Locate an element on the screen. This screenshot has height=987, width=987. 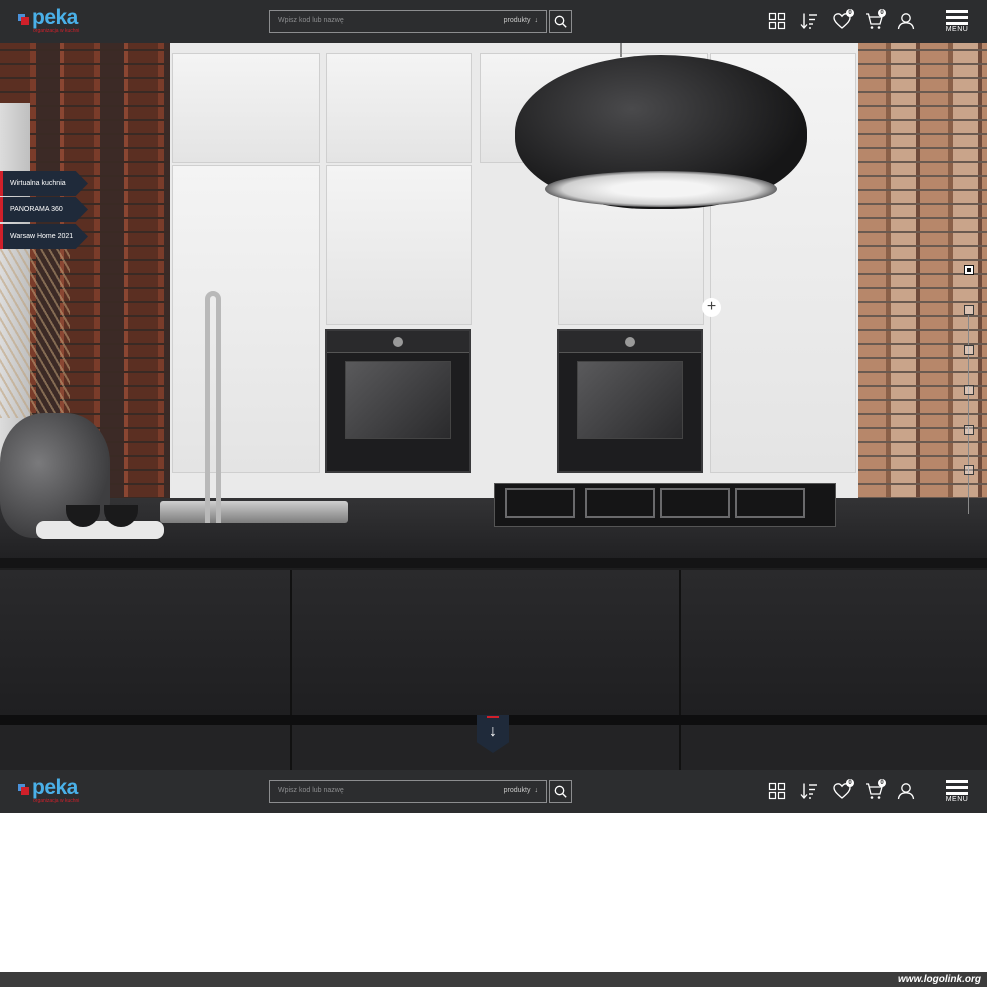
side-tab-virtual-kitchen: Wirtualna kuchnia is located at coordinates (44, 183).